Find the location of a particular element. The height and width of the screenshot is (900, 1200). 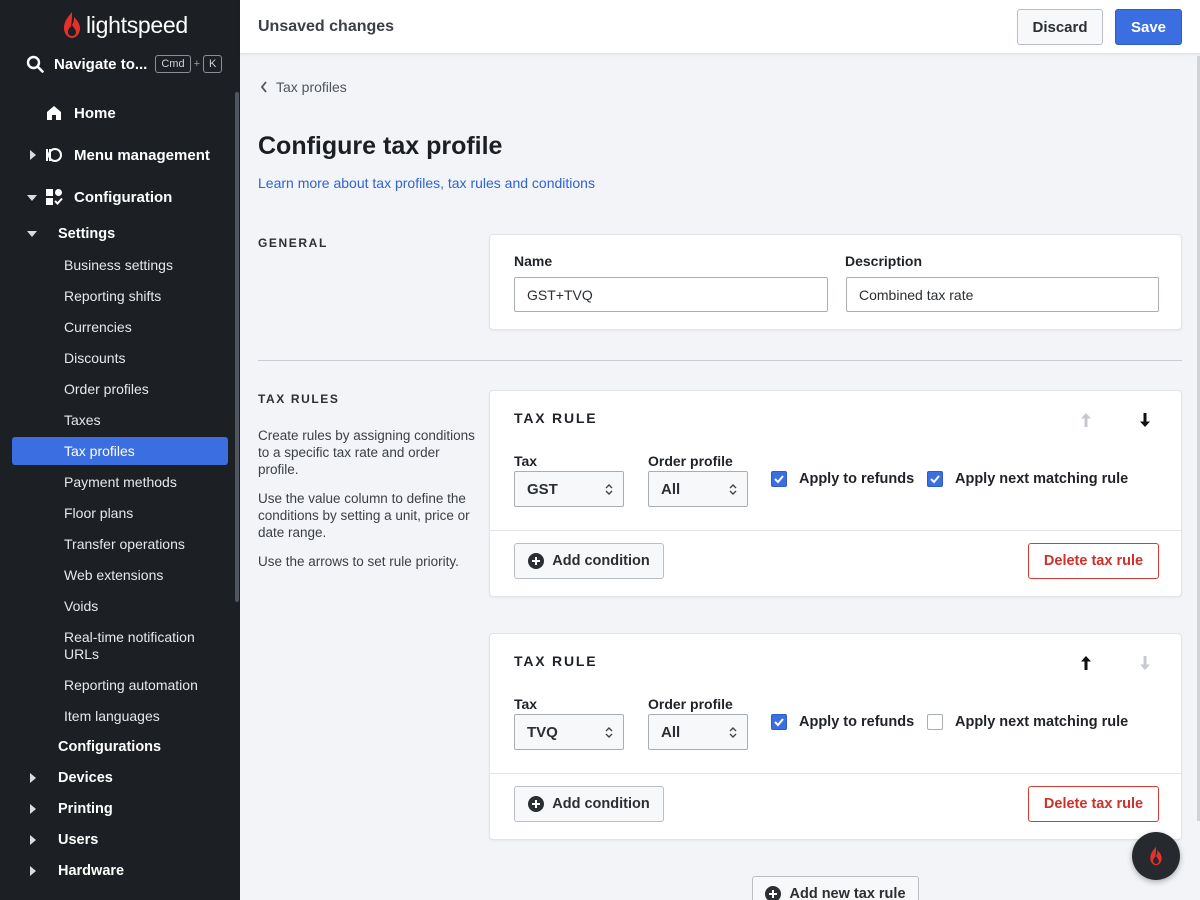

sidebar-item-label: Configurations is located at coordinates (110, 747).